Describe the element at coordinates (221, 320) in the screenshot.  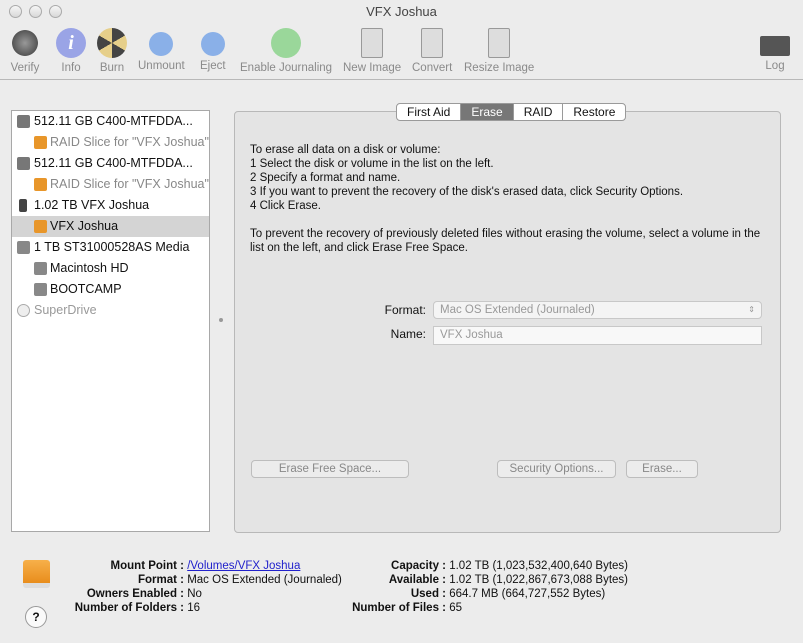
I see `splitter-handle` at that location.